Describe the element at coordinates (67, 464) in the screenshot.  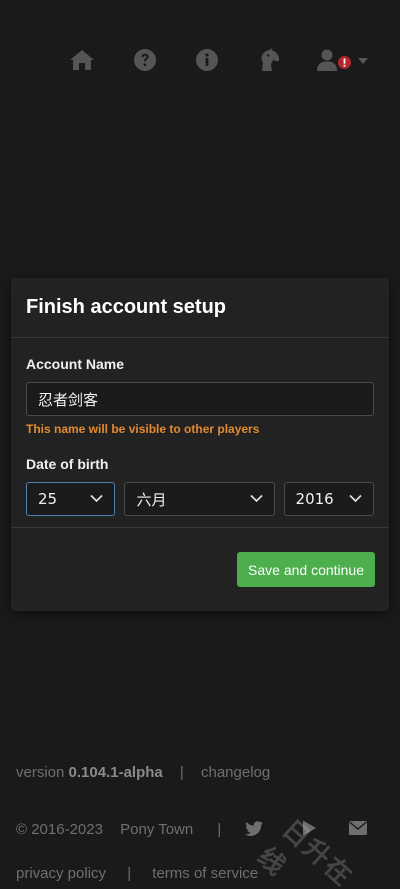
I see `date-of-birth-label: Date of birth` at that location.